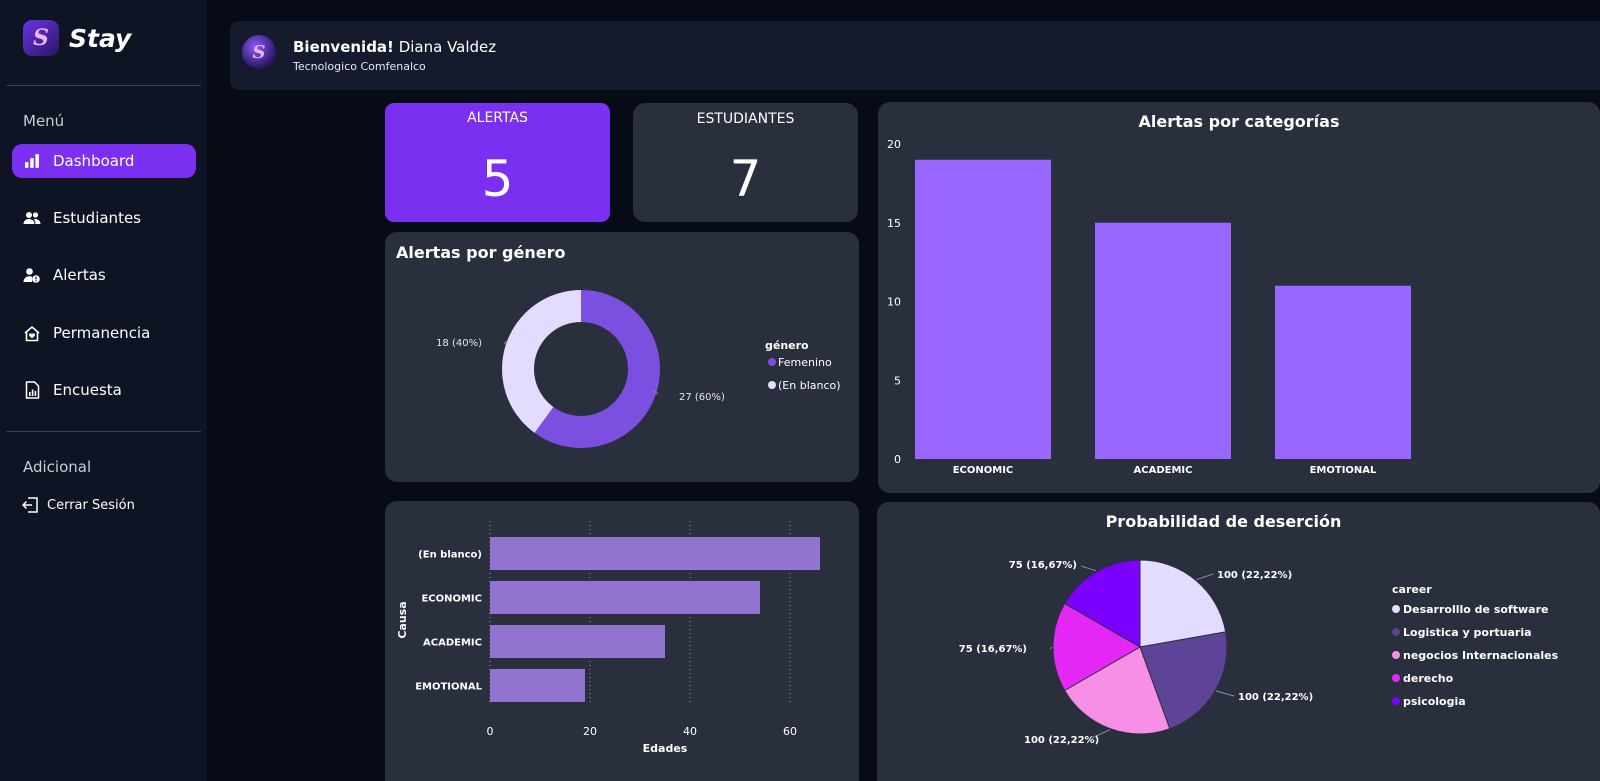  I want to click on students-kpi-value: 7, so click(745, 179).